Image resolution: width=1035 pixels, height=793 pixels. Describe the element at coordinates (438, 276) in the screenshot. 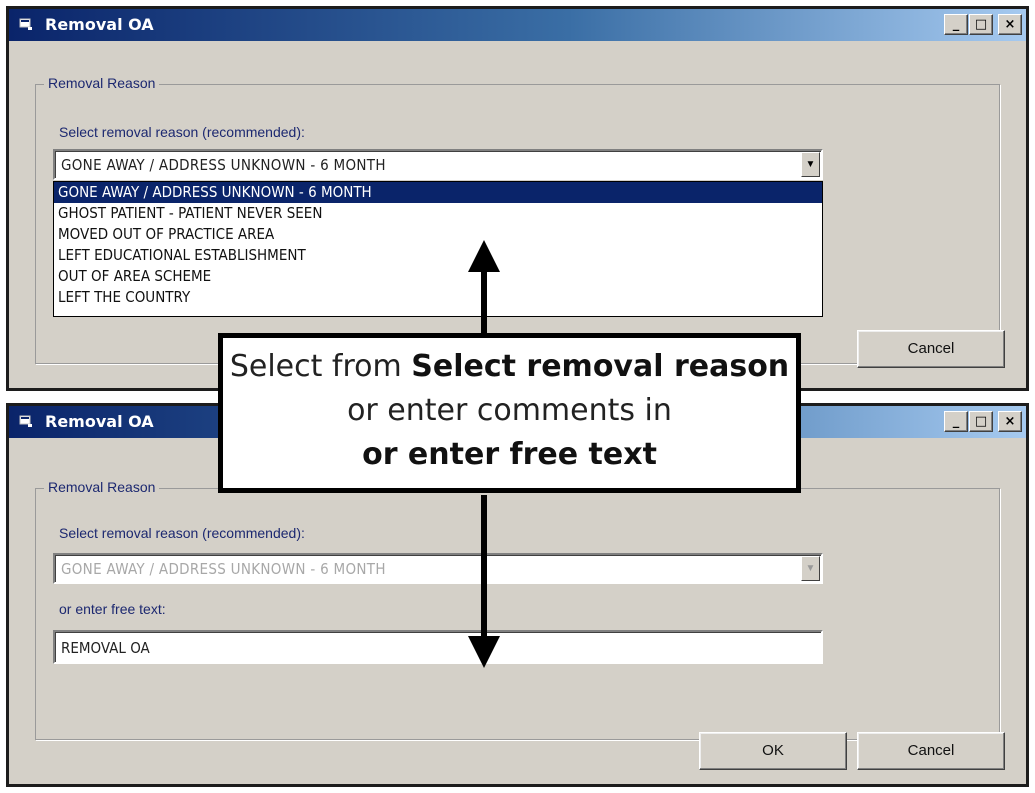

I see `list-item: OUT OF AREA SCHEME` at that location.